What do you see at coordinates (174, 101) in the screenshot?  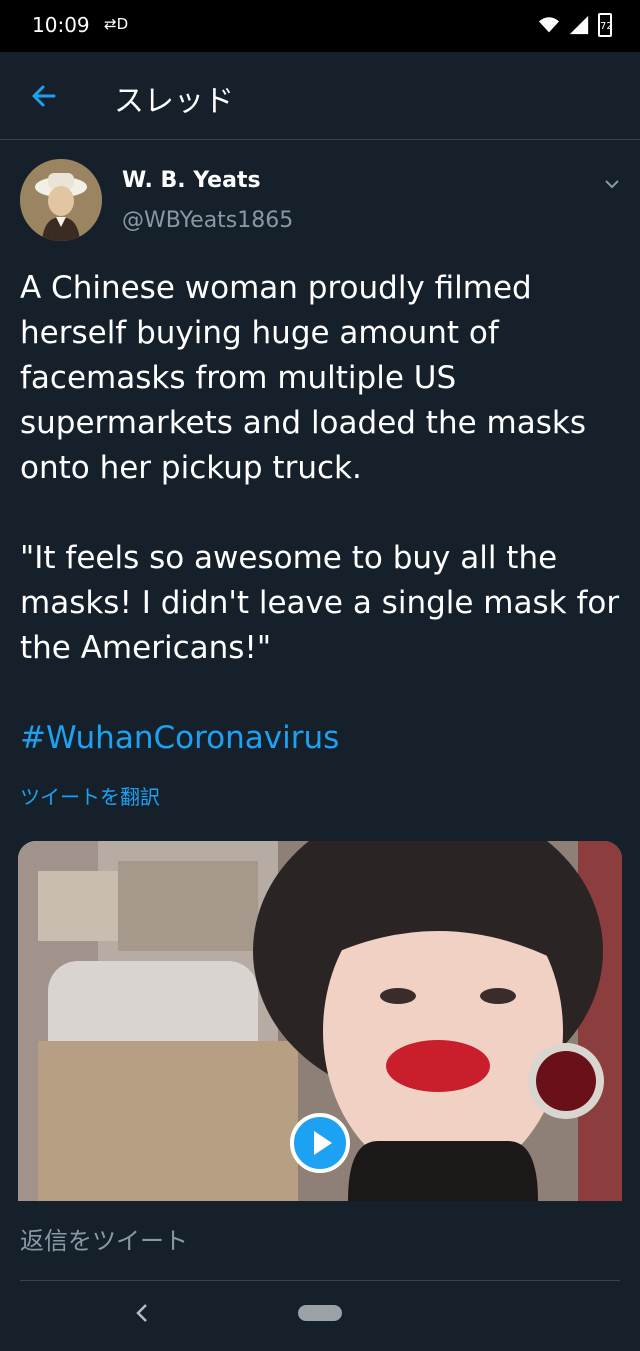 I see `page-title: スレッド` at bounding box center [174, 101].